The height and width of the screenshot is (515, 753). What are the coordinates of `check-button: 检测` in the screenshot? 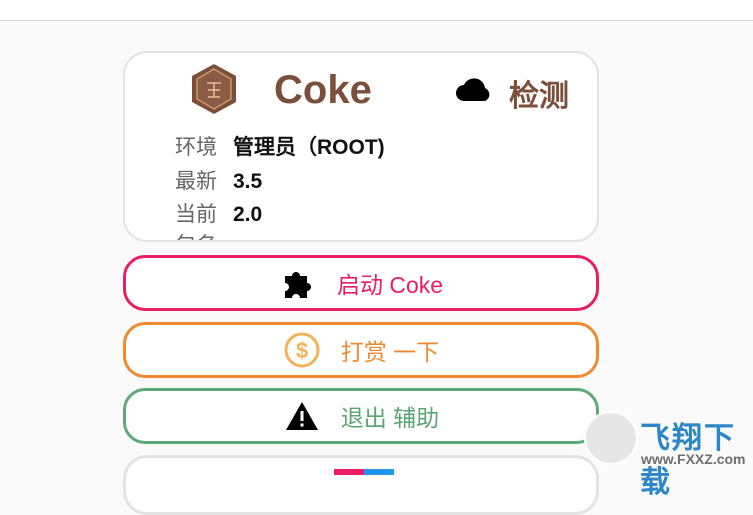 It's located at (539, 93).